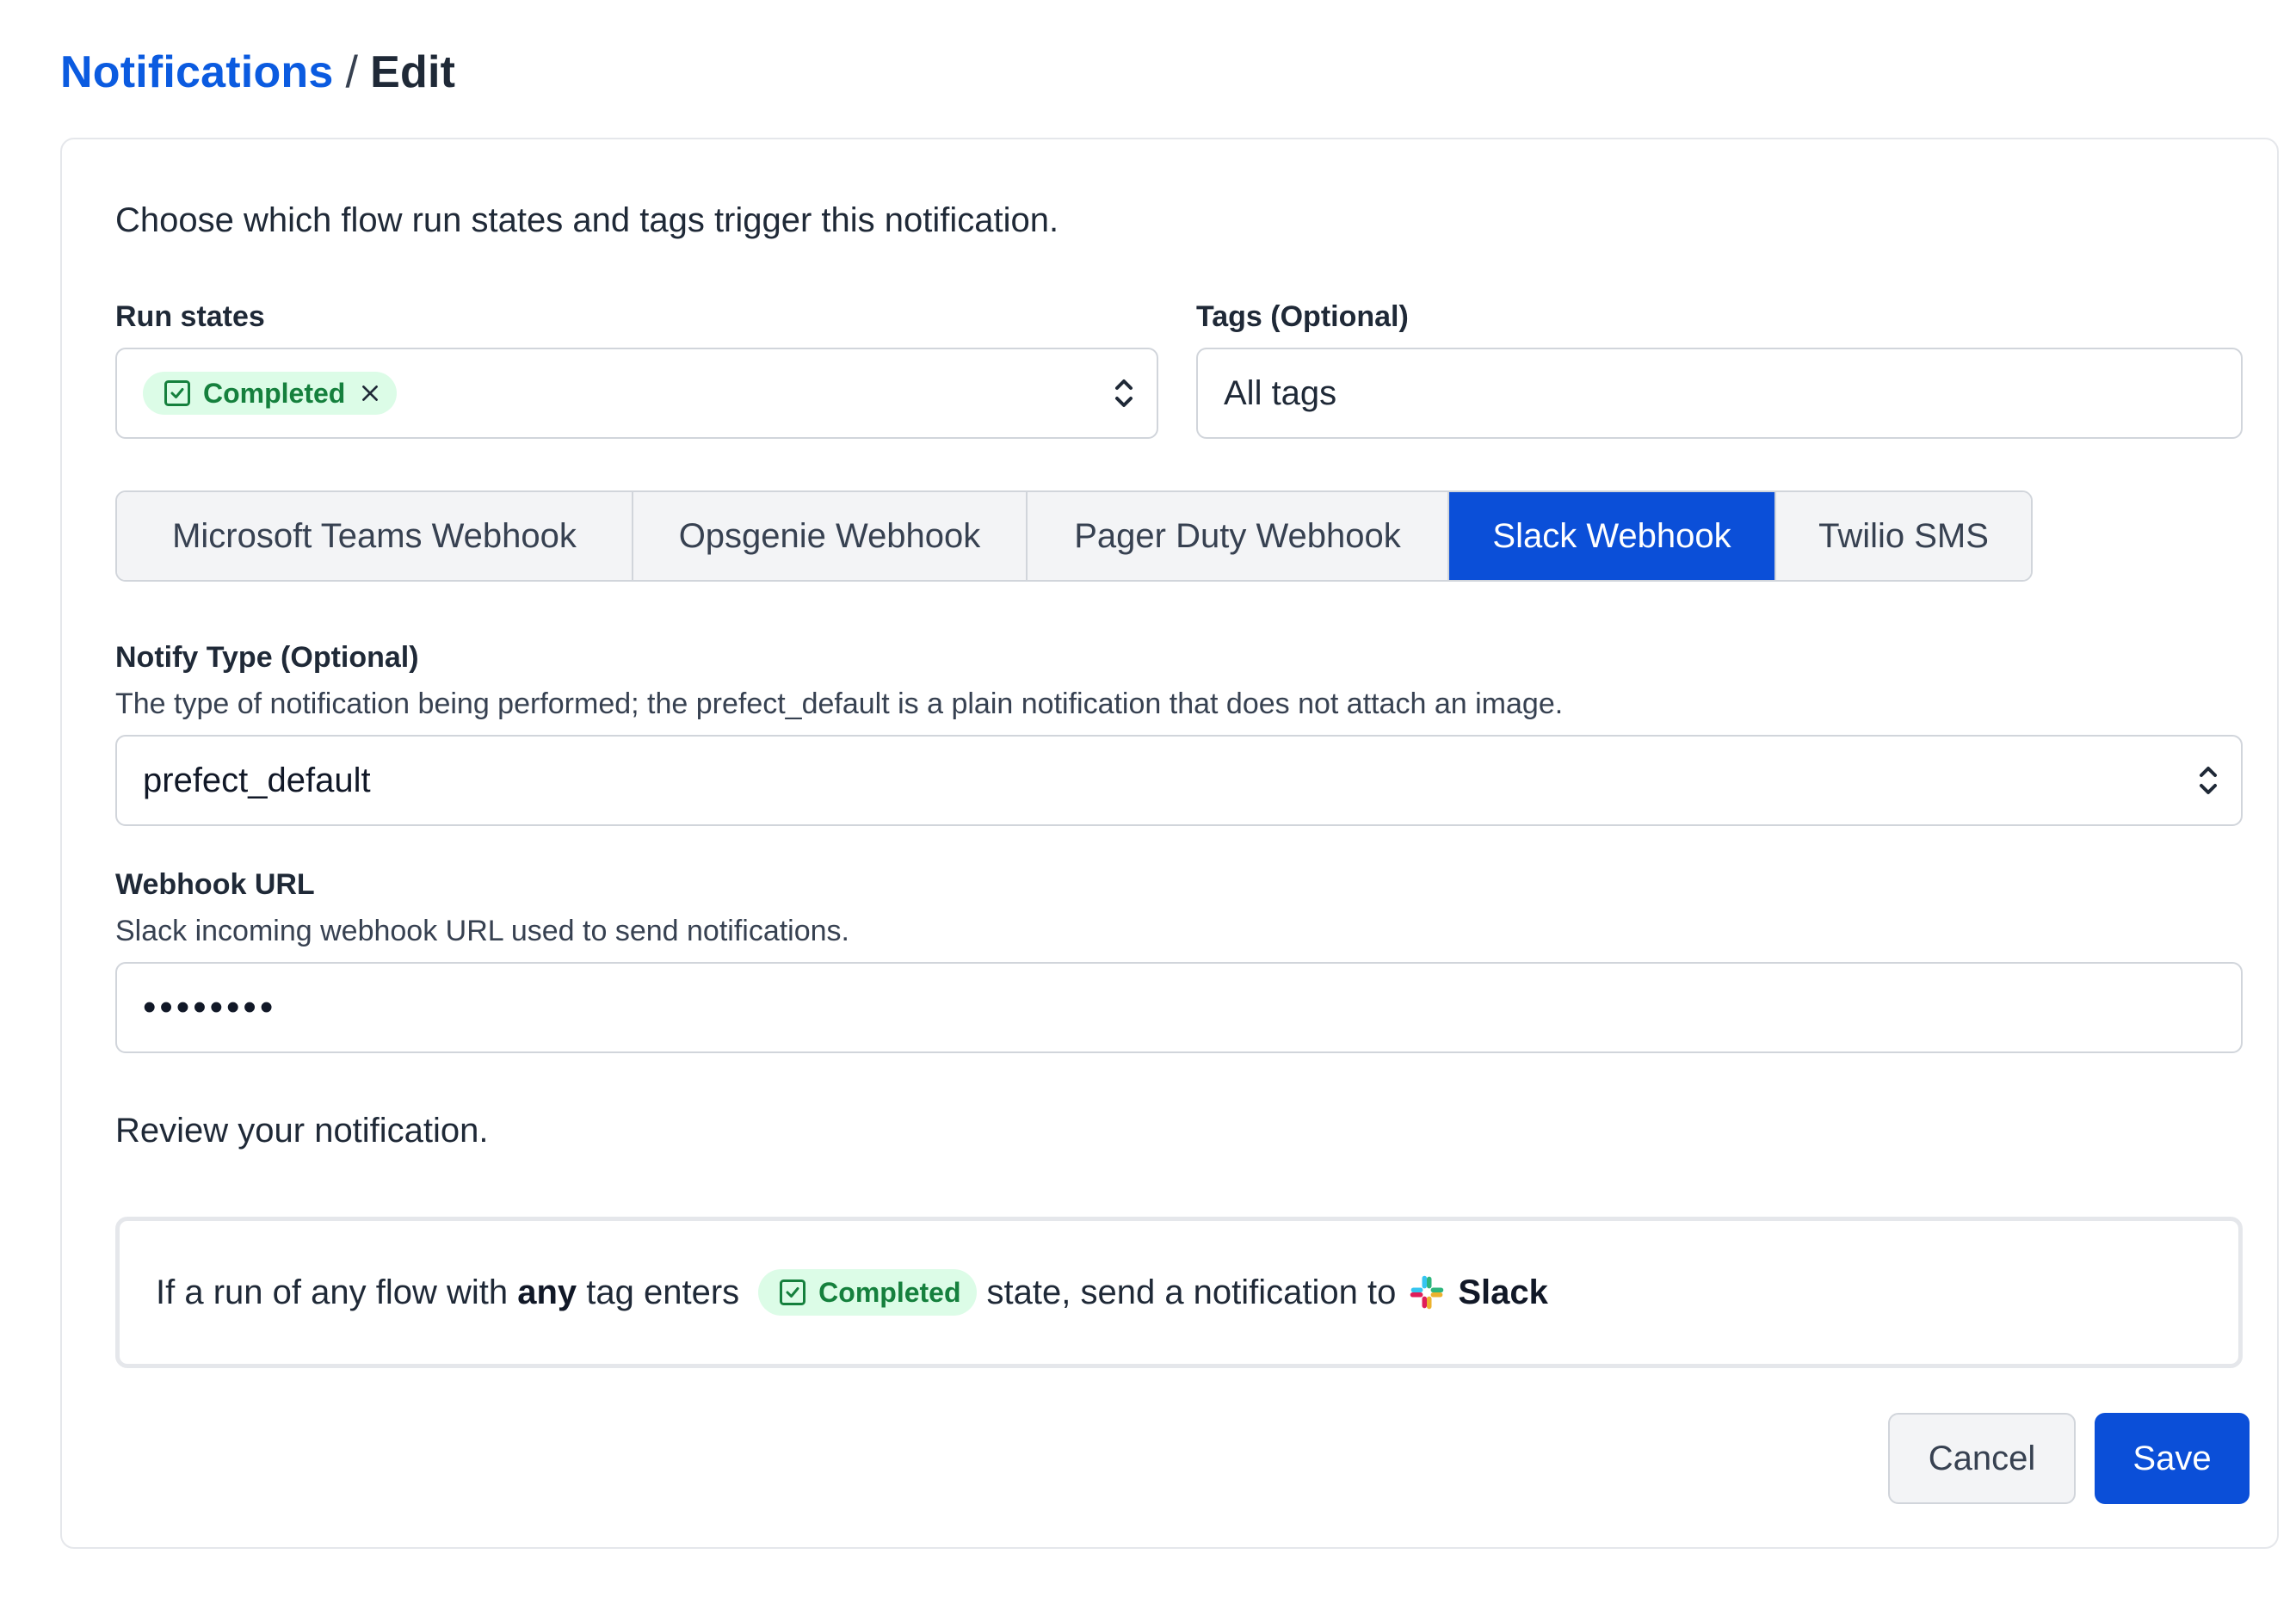 This screenshot has height=1597, width=2296. Describe the element at coordinates (190, 316) in the screenshot. I see `run-states-label: Run states` at that location.